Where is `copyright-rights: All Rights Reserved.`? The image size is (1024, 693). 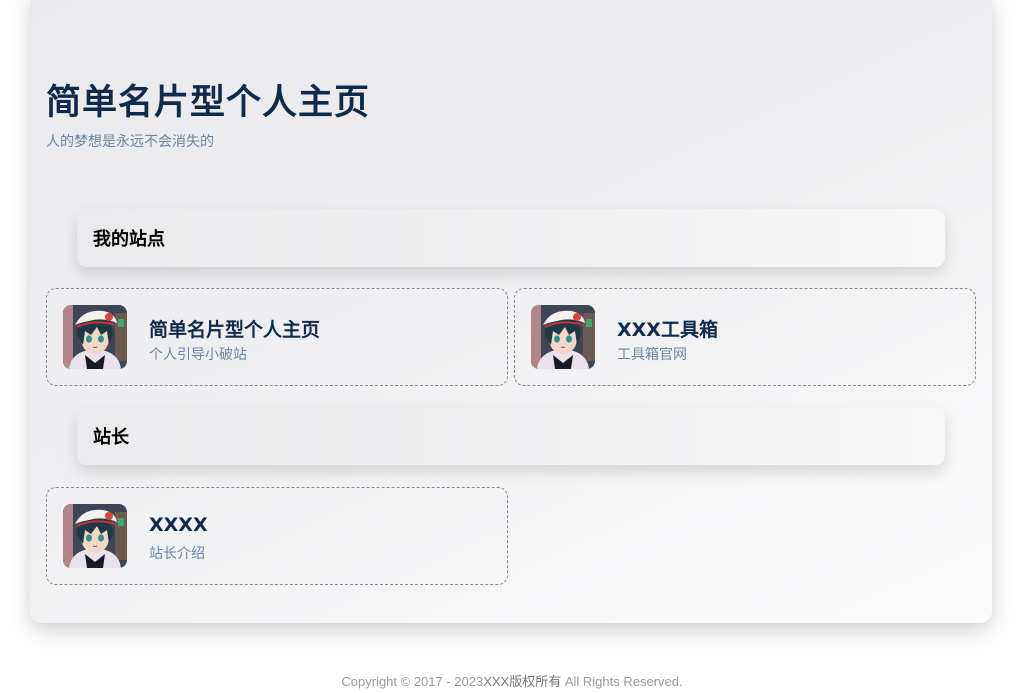 copyright-rights: All Rights Reserved. is located at coordinates (622, 681).